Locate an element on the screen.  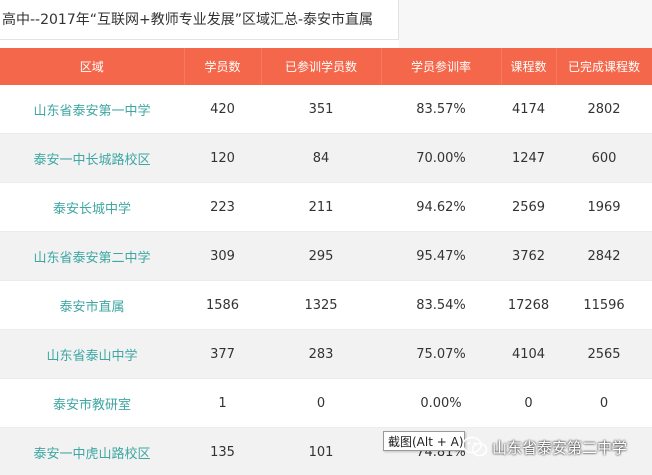
rate-cell: 94.62% is located at coordinates (441, 207).